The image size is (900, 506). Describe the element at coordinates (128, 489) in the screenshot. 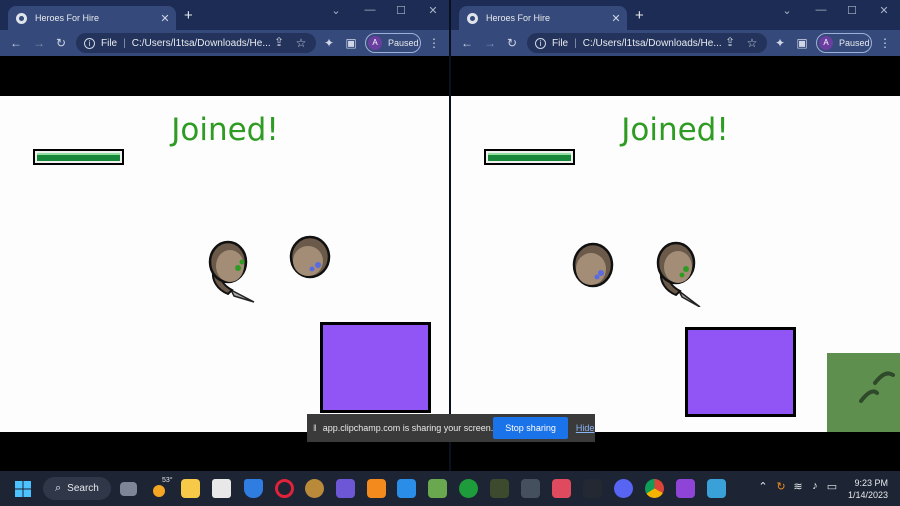

I see `task-view-icon` at that location.